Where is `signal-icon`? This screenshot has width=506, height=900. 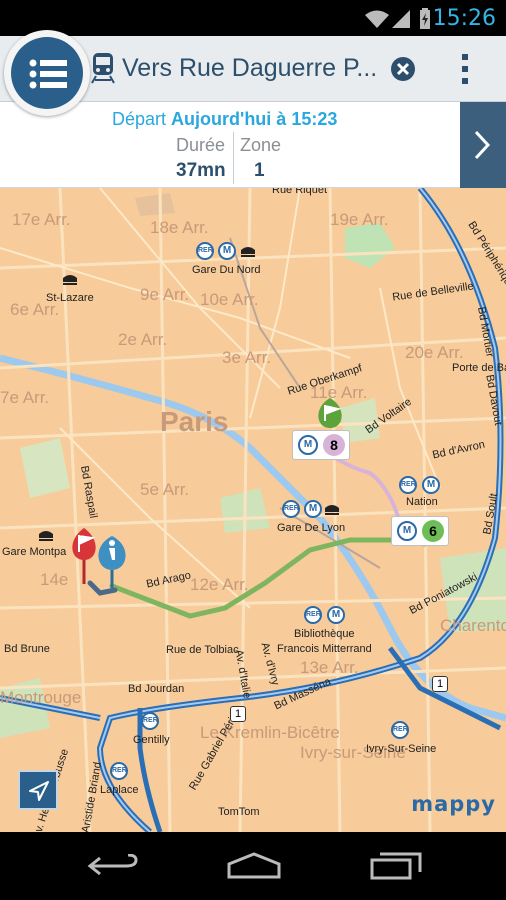
signal-icon is located at coordinates (401, 19).